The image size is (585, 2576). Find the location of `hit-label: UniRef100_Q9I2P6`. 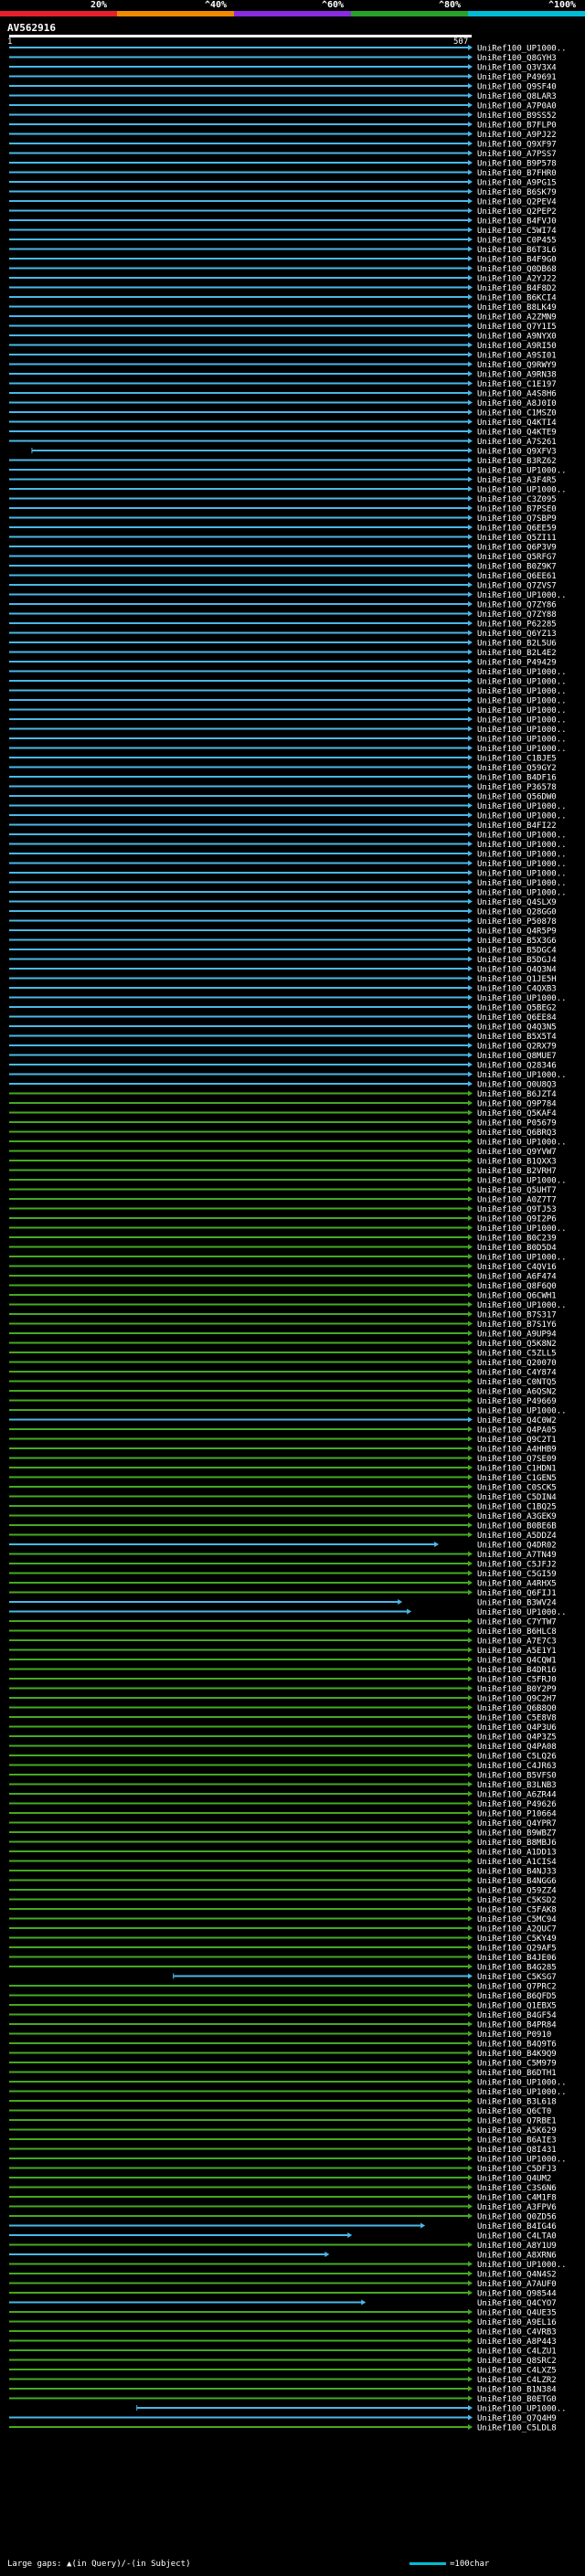

hit-label: UniRef100_Q9I2P6 is located at coordinates (517, 1219).